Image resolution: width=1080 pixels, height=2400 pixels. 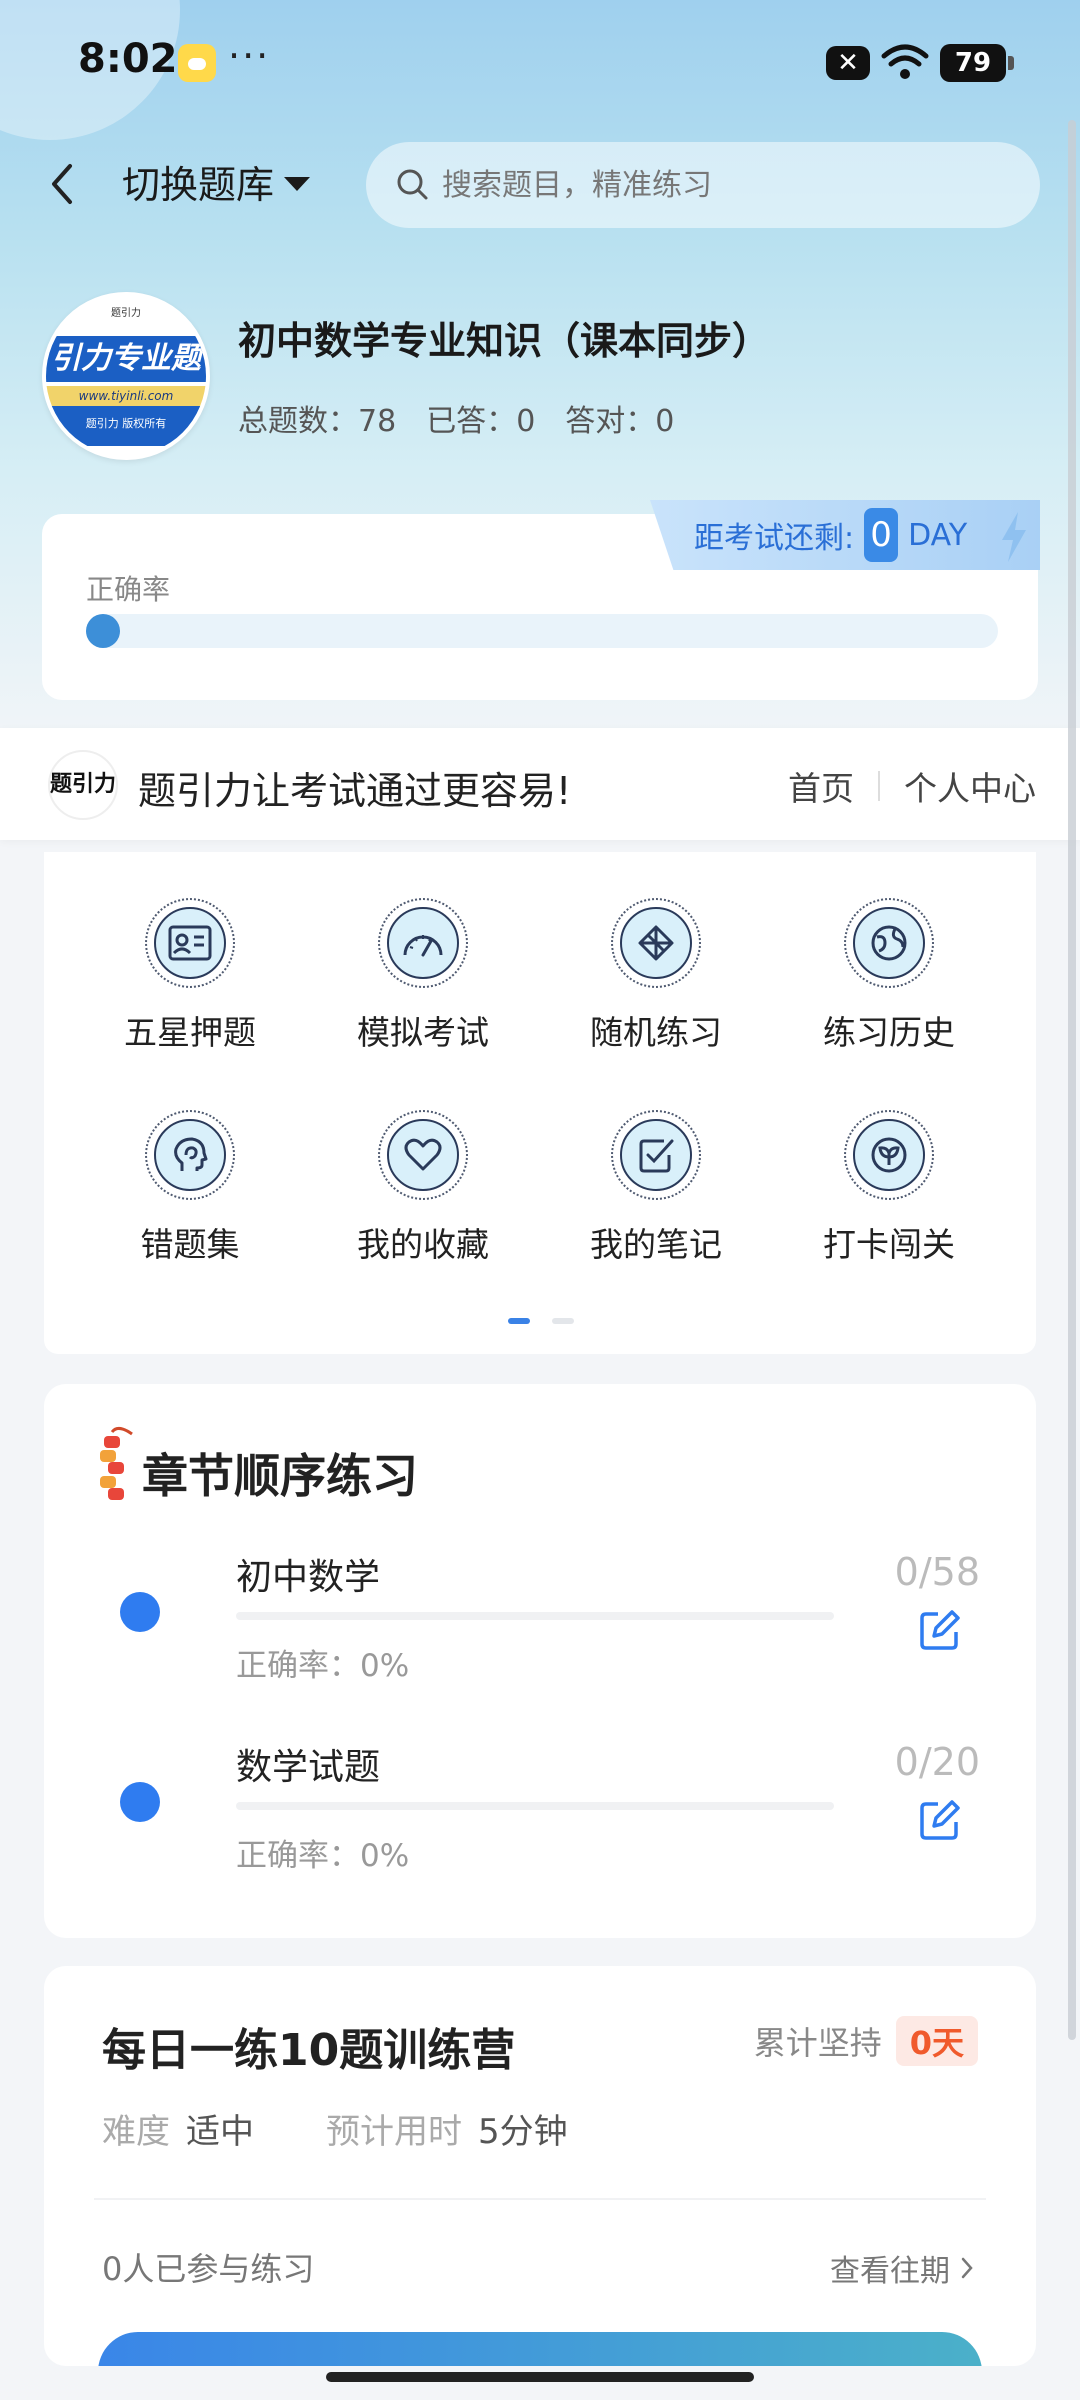 I want to click on time-label: 预计用时, so click(x=394, y=2132).